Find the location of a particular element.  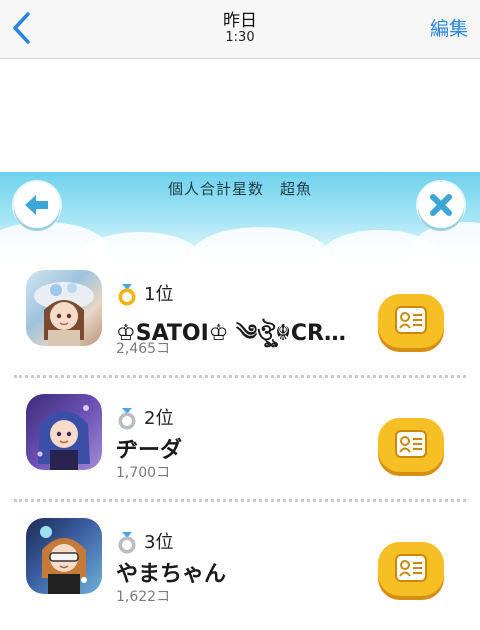

left-arrow-icon is located at coordinates (36, 205).